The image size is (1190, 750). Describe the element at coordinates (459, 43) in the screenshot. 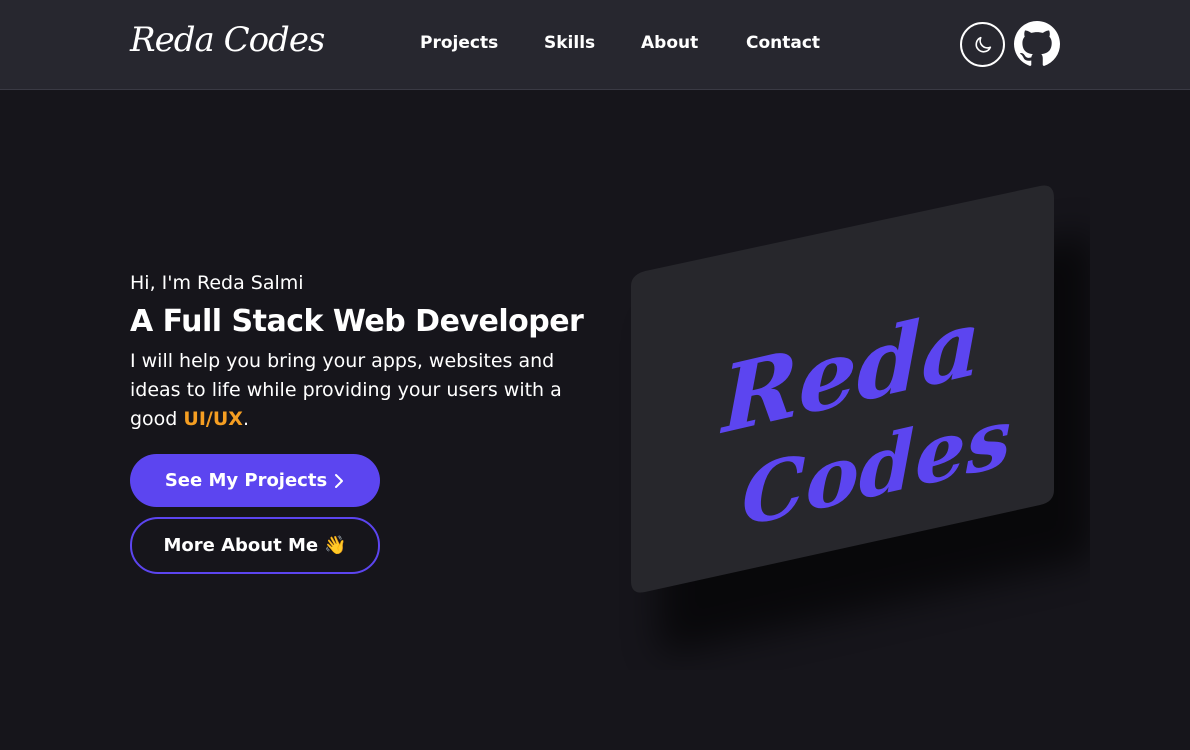

I see `nav-link-projects: Projects` at that location.